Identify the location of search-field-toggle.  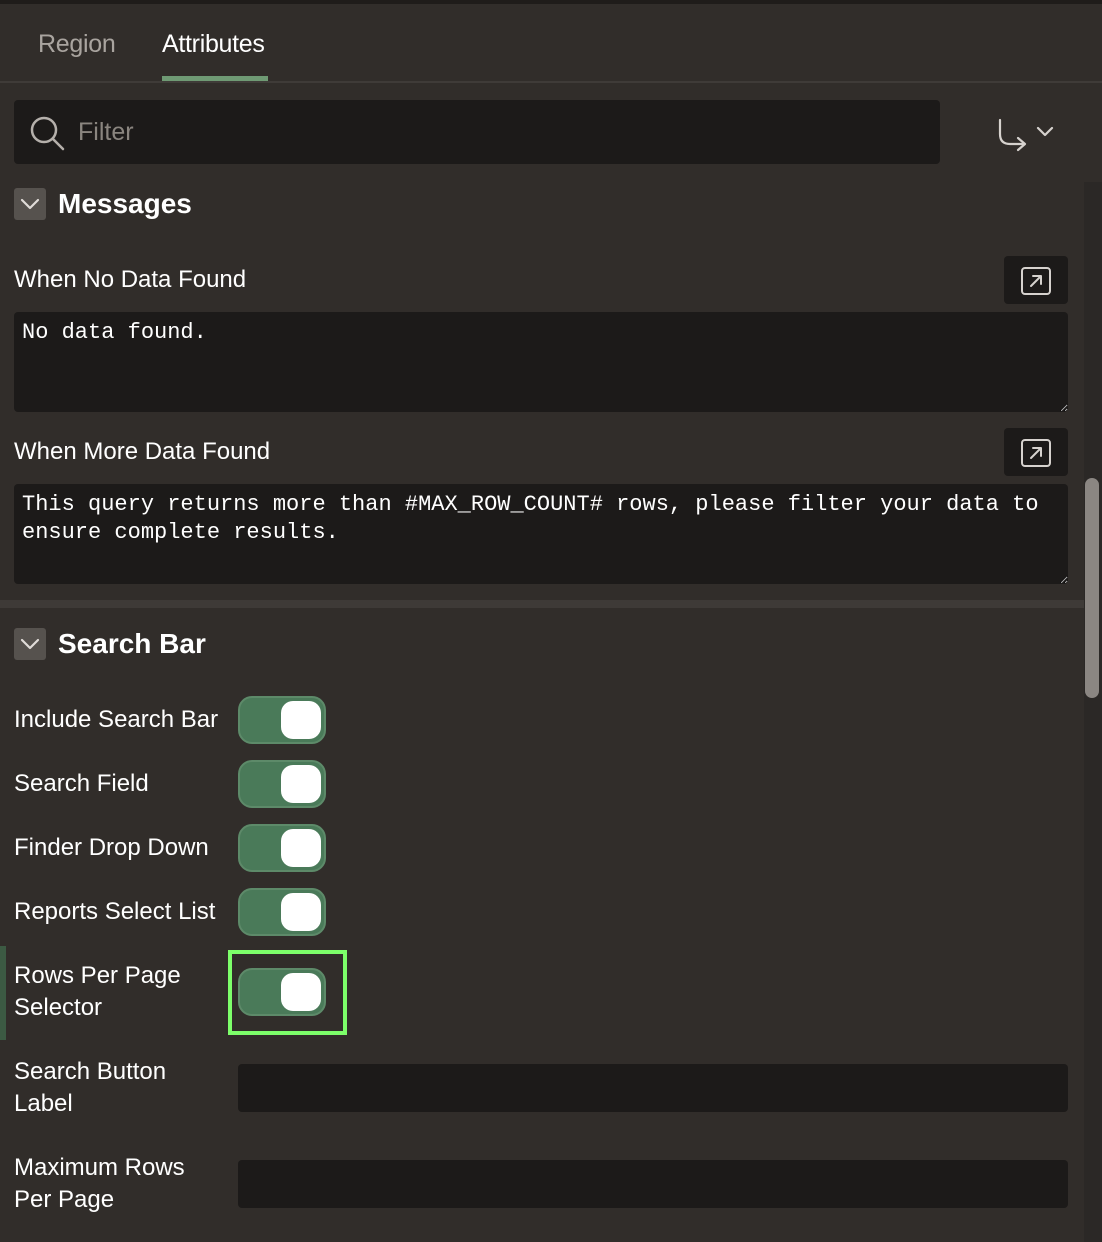
(282, 784).